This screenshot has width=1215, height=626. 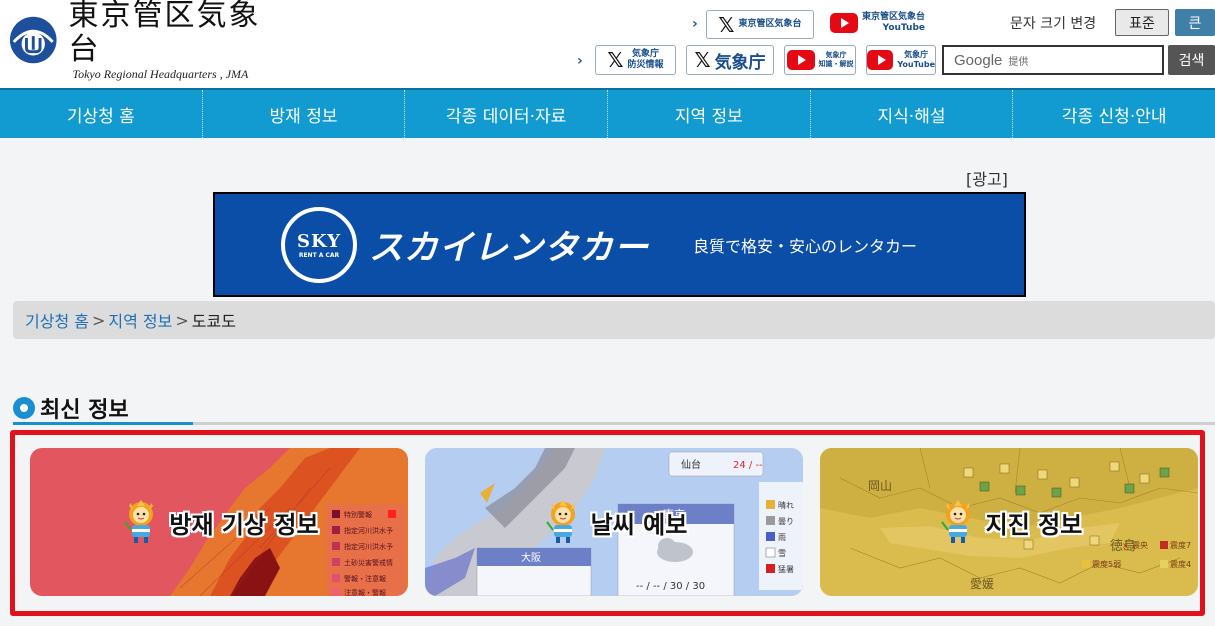 I want to click on google-provided-label: 提供, so click(x=1018, y=62).